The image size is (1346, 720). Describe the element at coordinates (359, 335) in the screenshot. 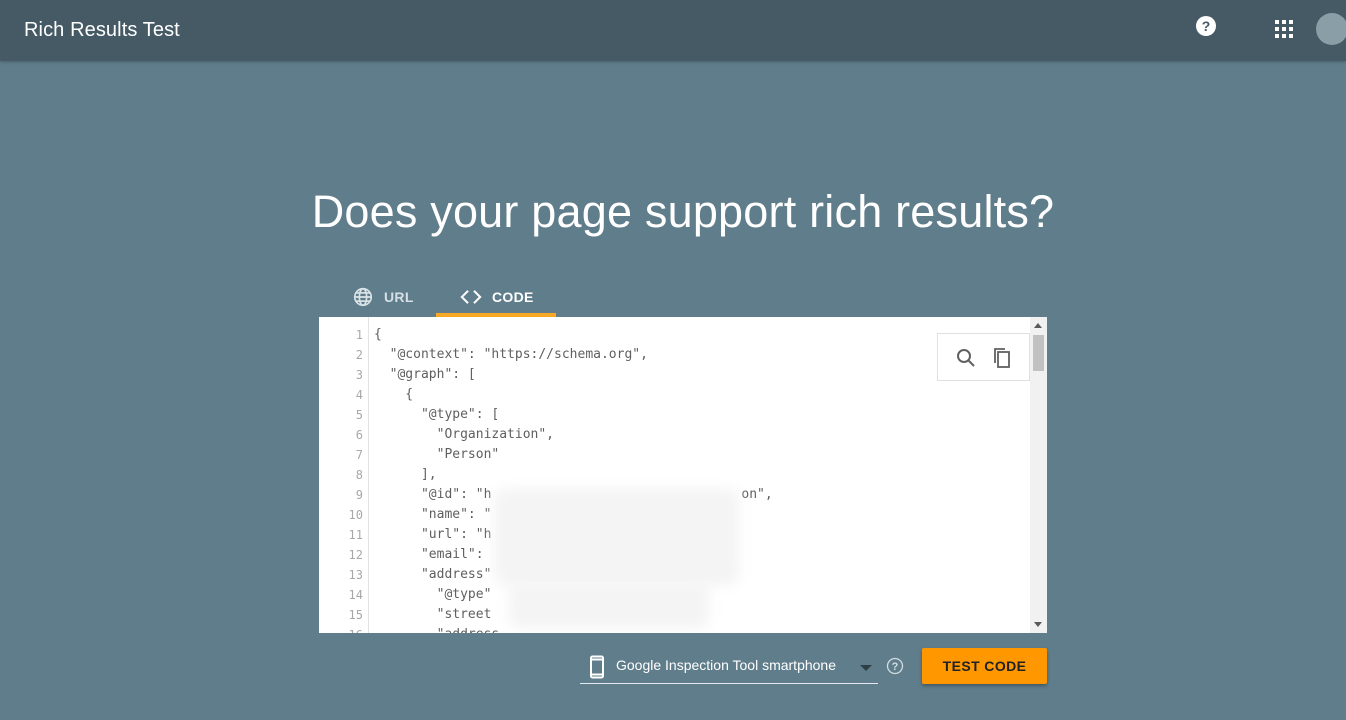

I see `line-number: 1` at that location.